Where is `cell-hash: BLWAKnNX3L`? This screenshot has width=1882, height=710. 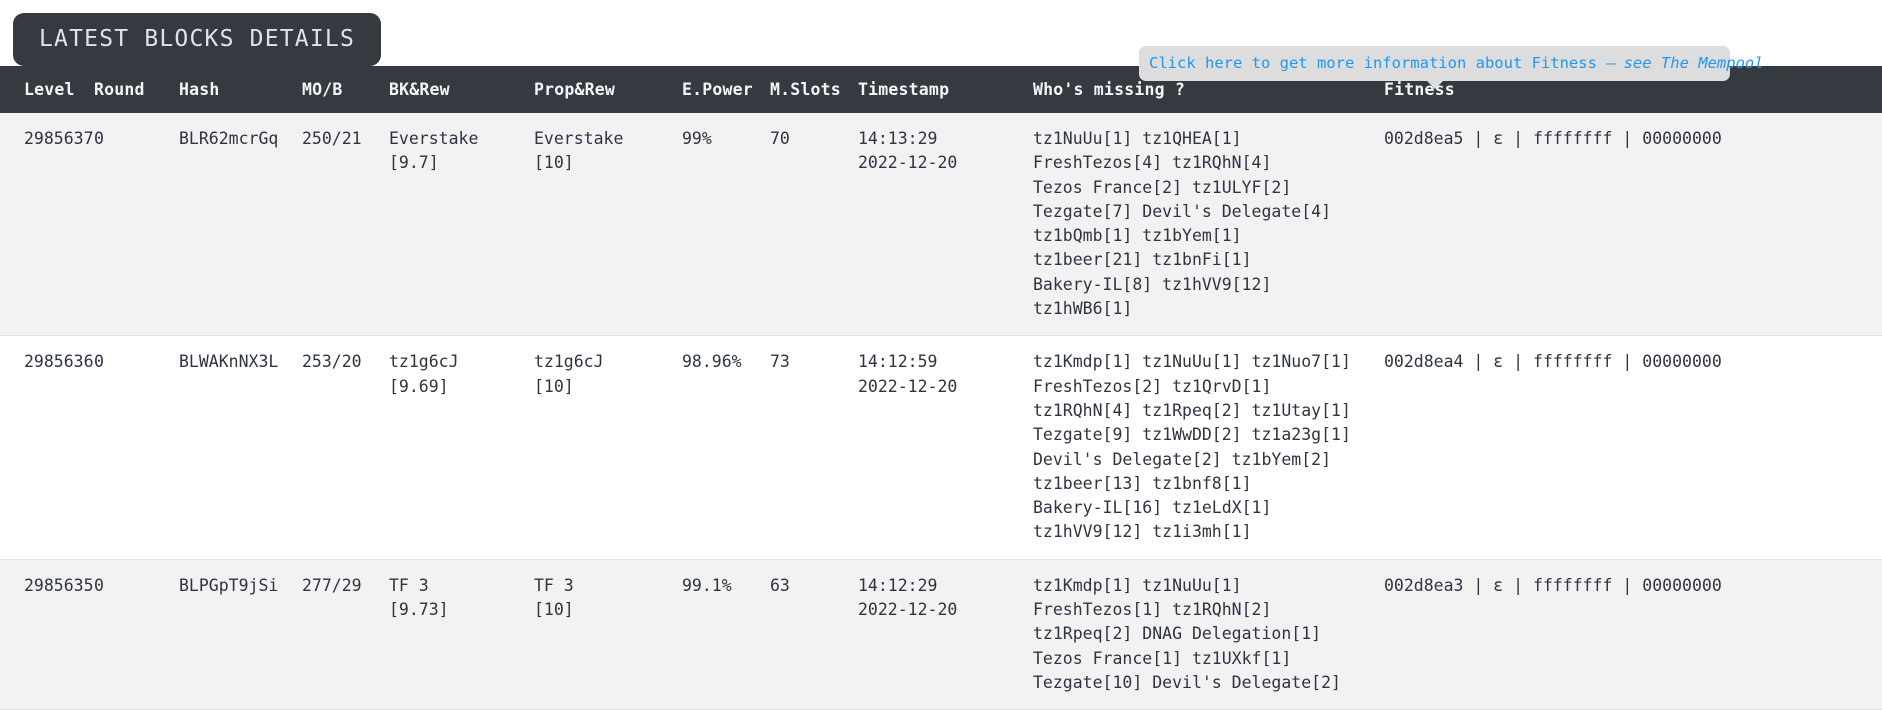
cell-hash: BLWAKnNX3L is located at coordinates (240, 447).